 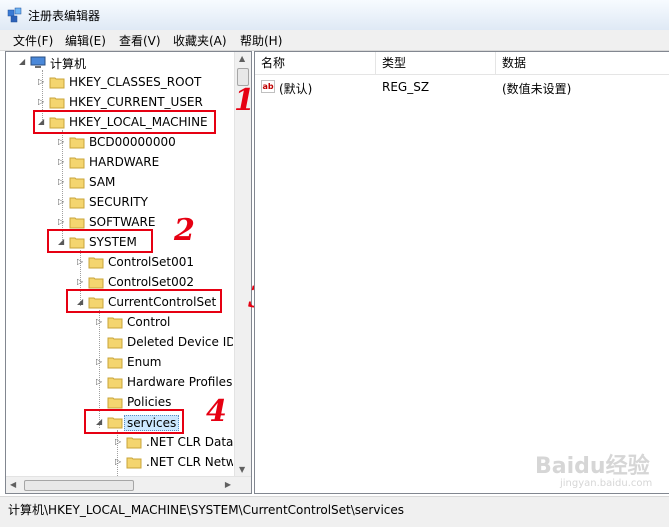 What do you see at coordinates (592, 466) in the screenshot?
I see `watermark-logo: Baidu经验` at bounding box center [592, 466].